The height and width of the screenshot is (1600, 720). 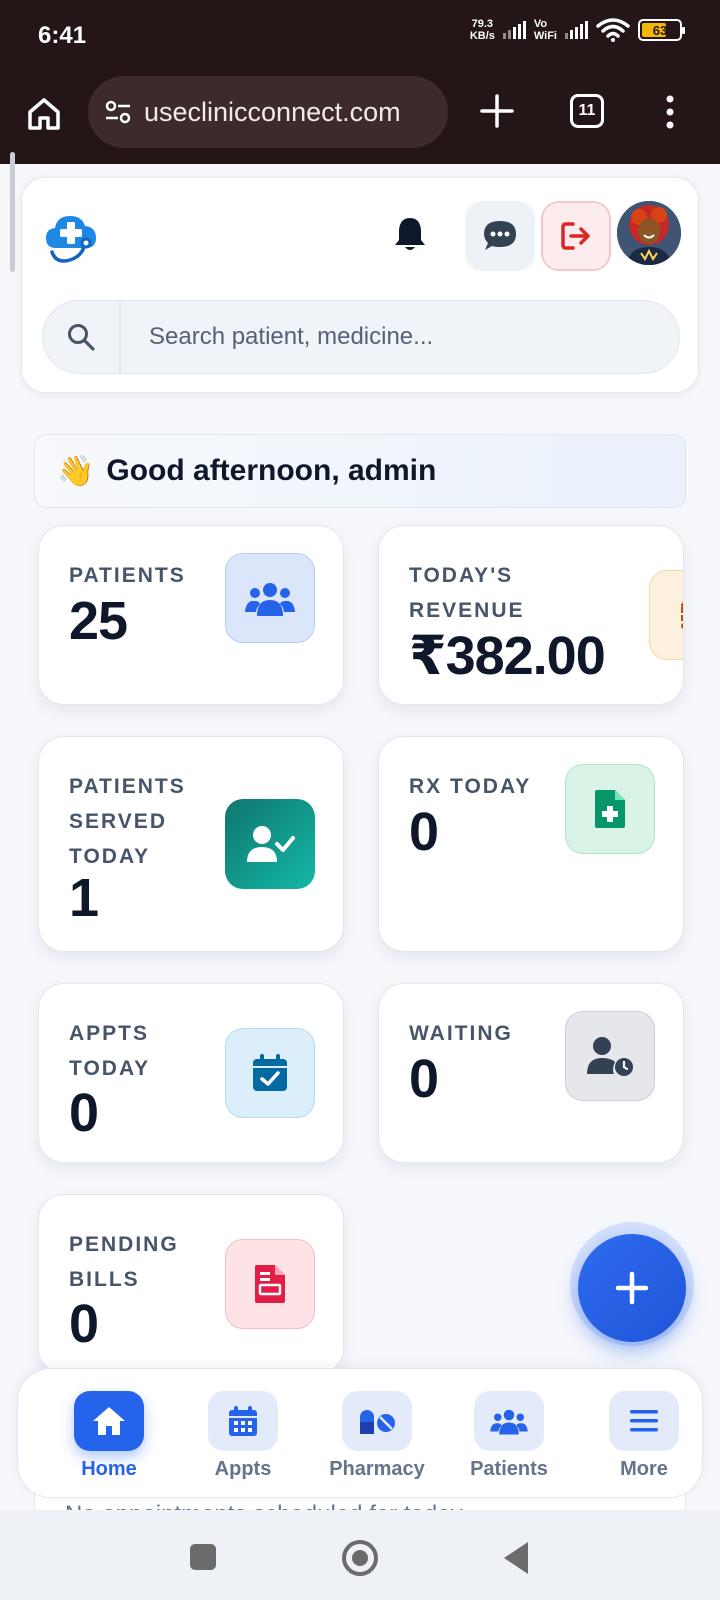 I want to click on nav-patients: Patients, so click(x=509, y=1441).